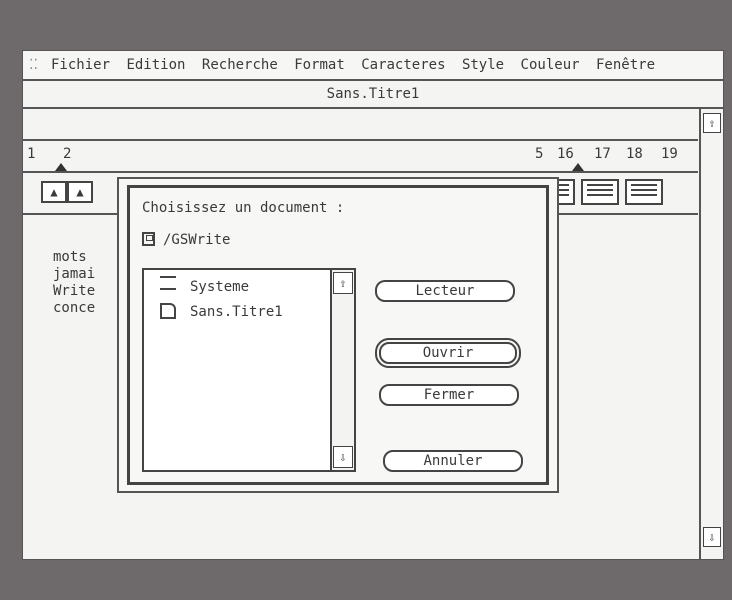 The width and height of the screenshot is (732, 600). What do you see at coordinates (625, 65) in the screenshot?
I see `menu-fenetre: Fenêtre` at bounding box center [625, 65].